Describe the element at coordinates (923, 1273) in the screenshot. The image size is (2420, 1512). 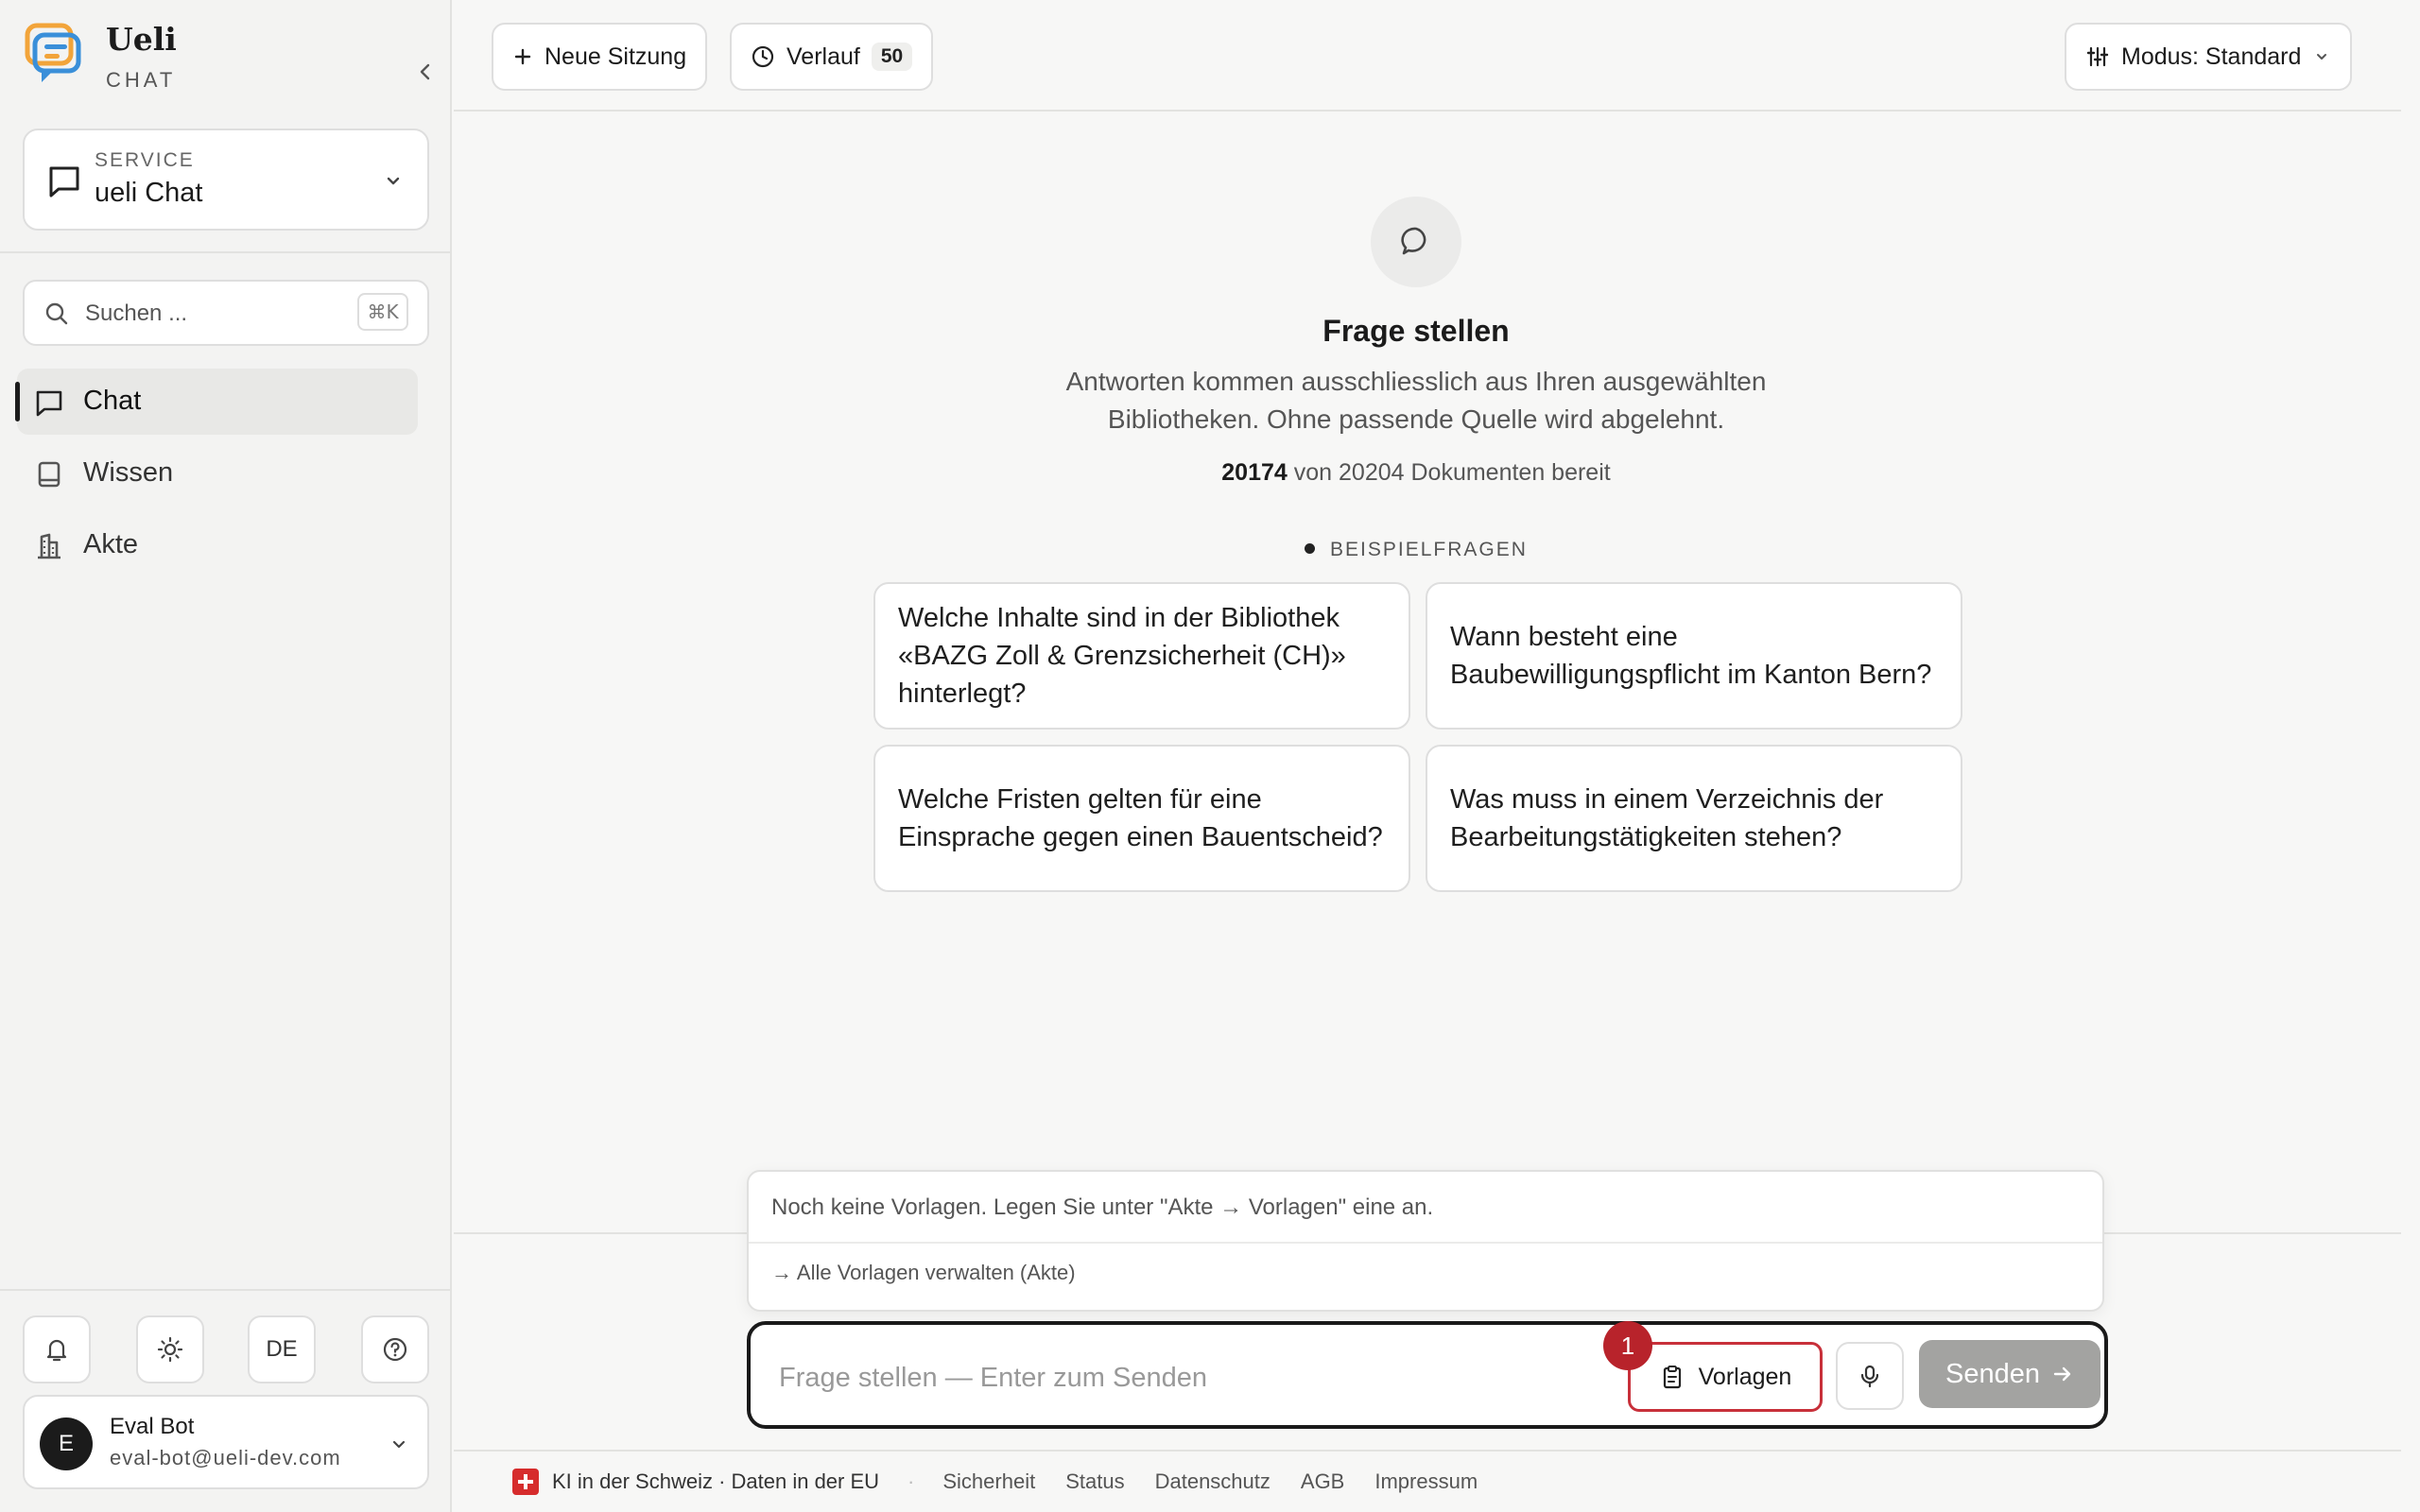
I see `manage-templates-link: → Alle Vorlagen verwalten (Akte)` at that location.